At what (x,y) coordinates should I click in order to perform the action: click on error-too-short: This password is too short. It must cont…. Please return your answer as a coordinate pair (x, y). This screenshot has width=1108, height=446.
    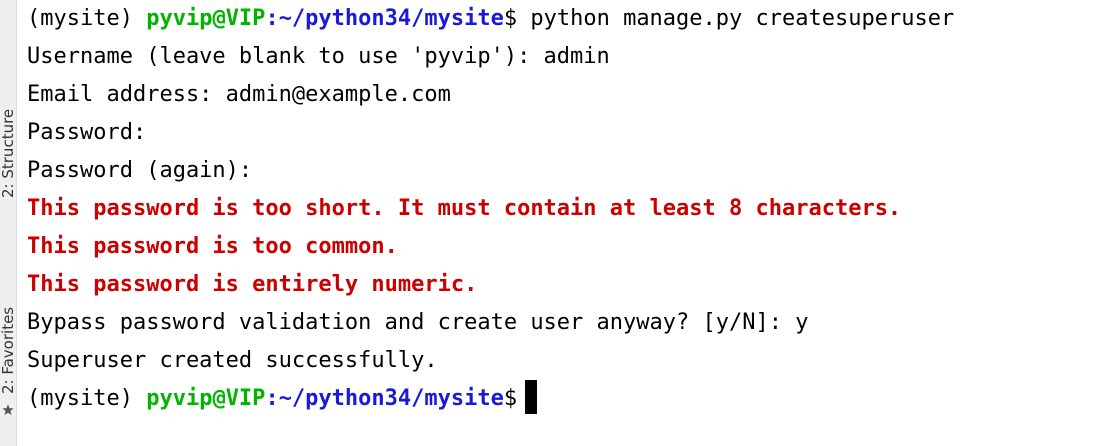
    Looking at the image, I should click on (464, 208).